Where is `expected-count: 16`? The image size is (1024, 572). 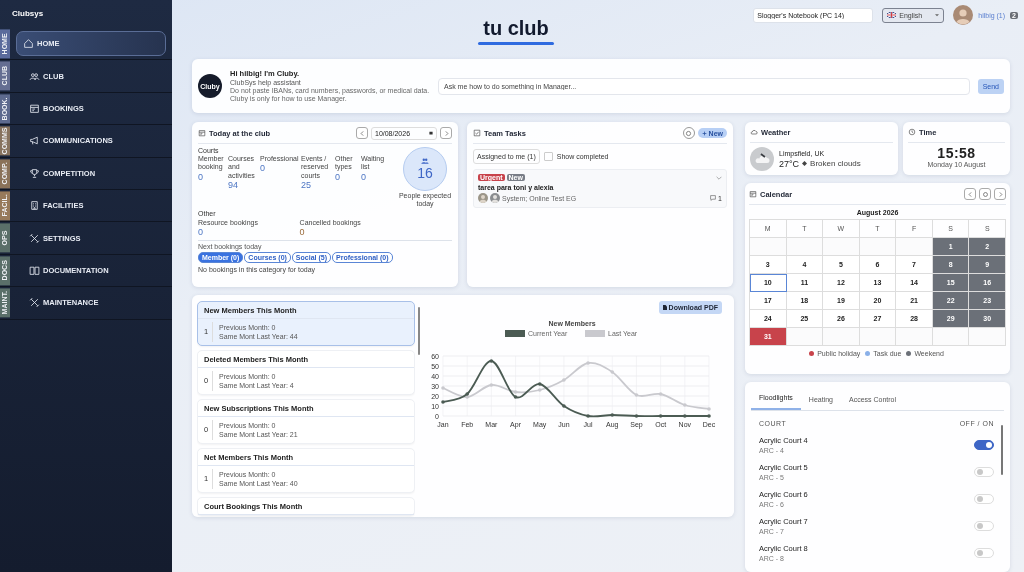
expected-count: 16 is located at coordinates (425, 173).